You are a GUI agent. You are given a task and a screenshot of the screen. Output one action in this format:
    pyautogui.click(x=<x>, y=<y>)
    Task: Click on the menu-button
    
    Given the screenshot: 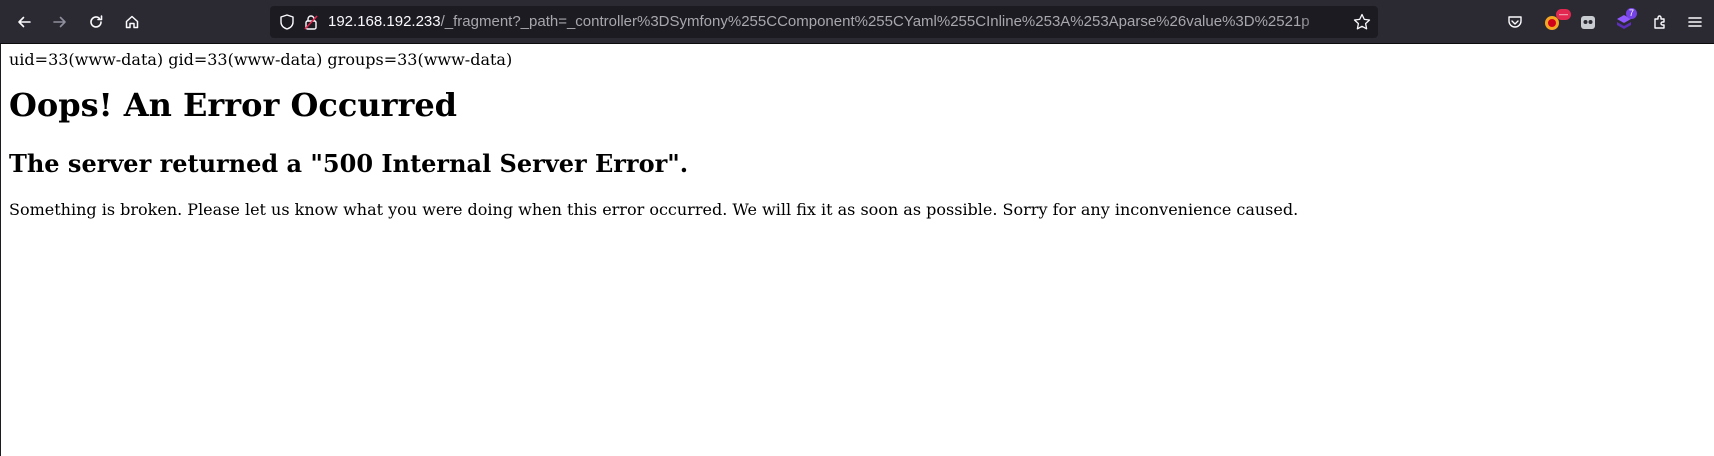 What is the action you would take?
    pyautogui.click(x=1695, y=22)
    